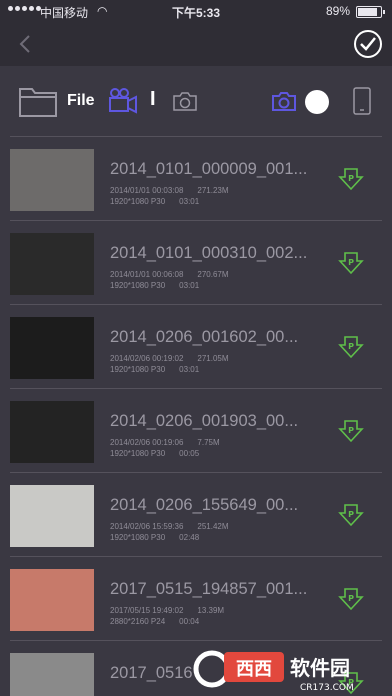 This screenshot has width=392, height=696. I want to click on file-duration: 00:05, so click(189, 453).